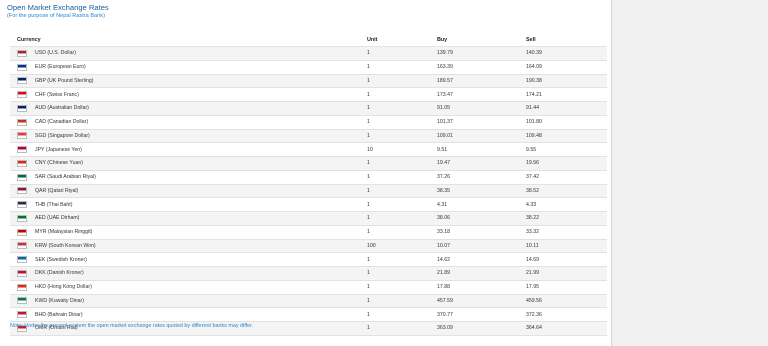 Image resolution: width=768 pixels, height=346 pixels. I want to click on table-header-row: Currency Unit Buy Sell, so click(308, 40).